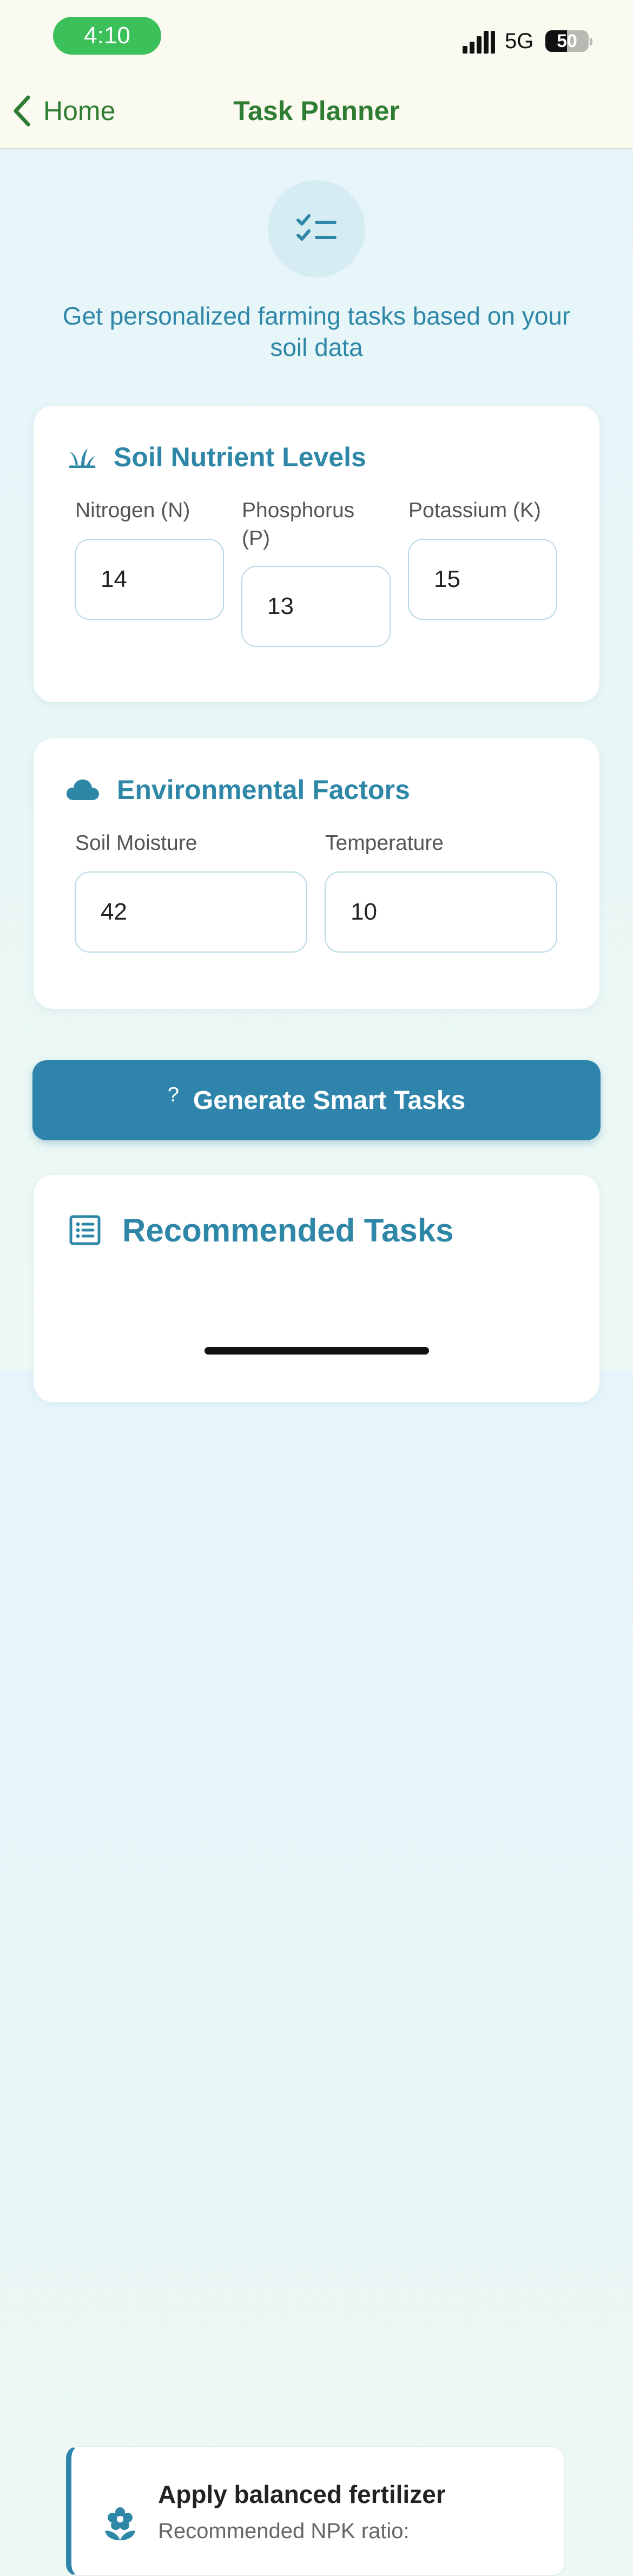  Describe the element at coordinates (519, 41) in the screenshot. I see `network-type: 5G` at that location.